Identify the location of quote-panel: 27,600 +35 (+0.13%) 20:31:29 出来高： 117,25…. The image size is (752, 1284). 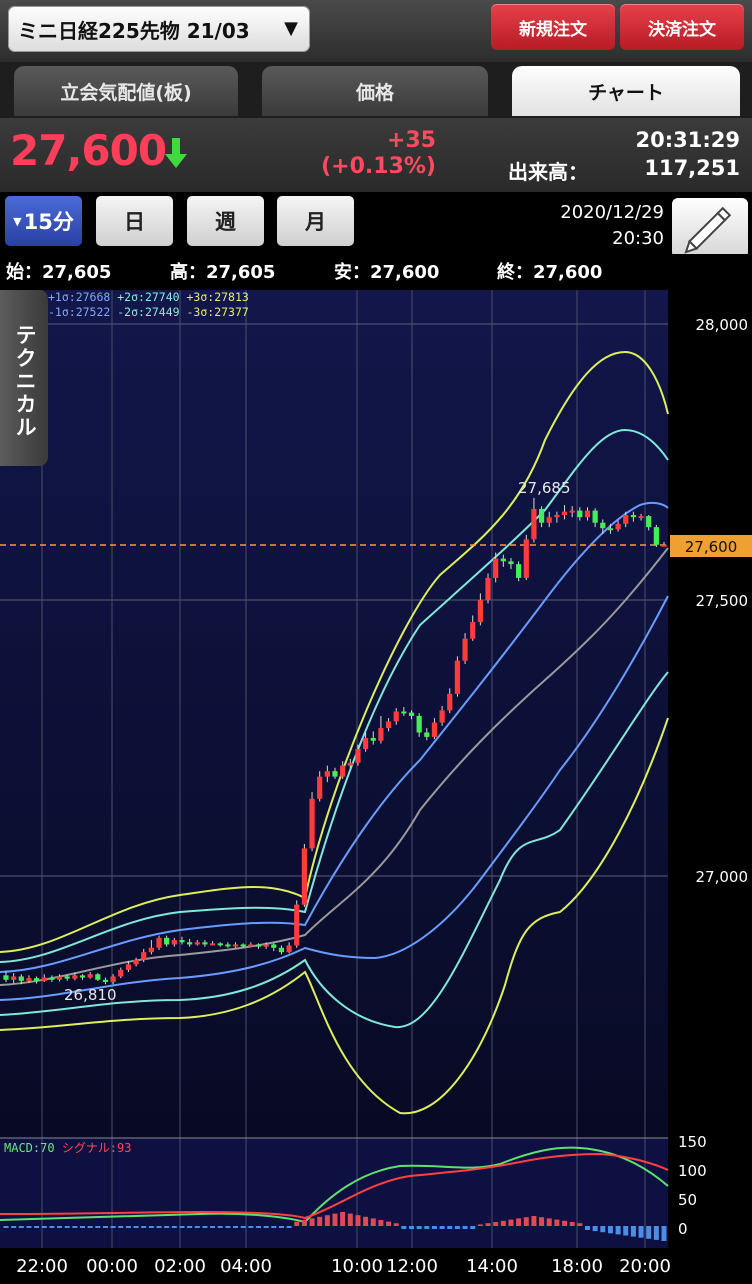
(376, 155).